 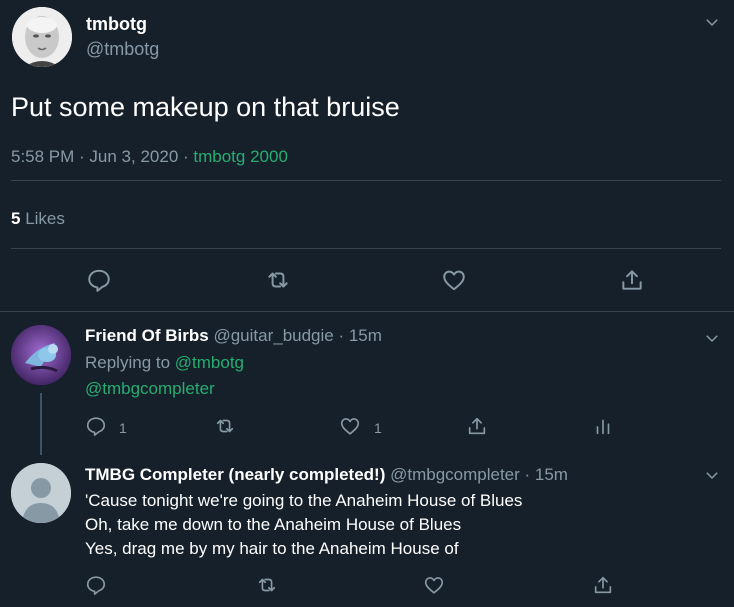 I want to click on reply-1-like-count: 1, so click(x=378, y=428).